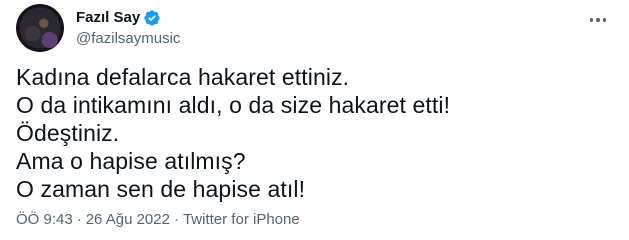  Describe the element at coordinates (131, 161) in the screenshot. I see `tweet-line: Ama o hapise atılmış?` at that location.